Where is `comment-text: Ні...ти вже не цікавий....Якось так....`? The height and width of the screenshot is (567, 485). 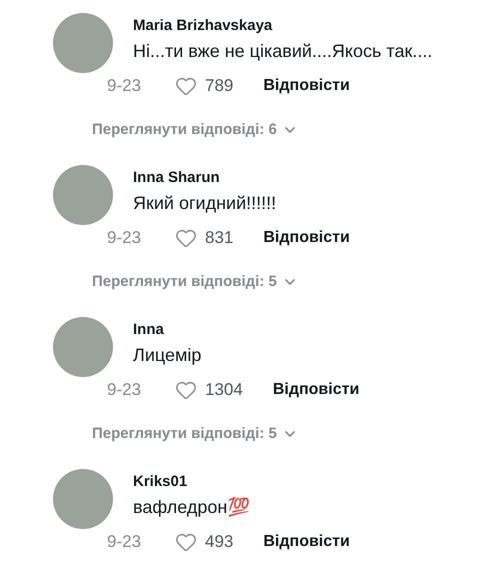
comment-text: Ні...ти вже не цікавий....Якось так.... is located at coordinates (282, 51).